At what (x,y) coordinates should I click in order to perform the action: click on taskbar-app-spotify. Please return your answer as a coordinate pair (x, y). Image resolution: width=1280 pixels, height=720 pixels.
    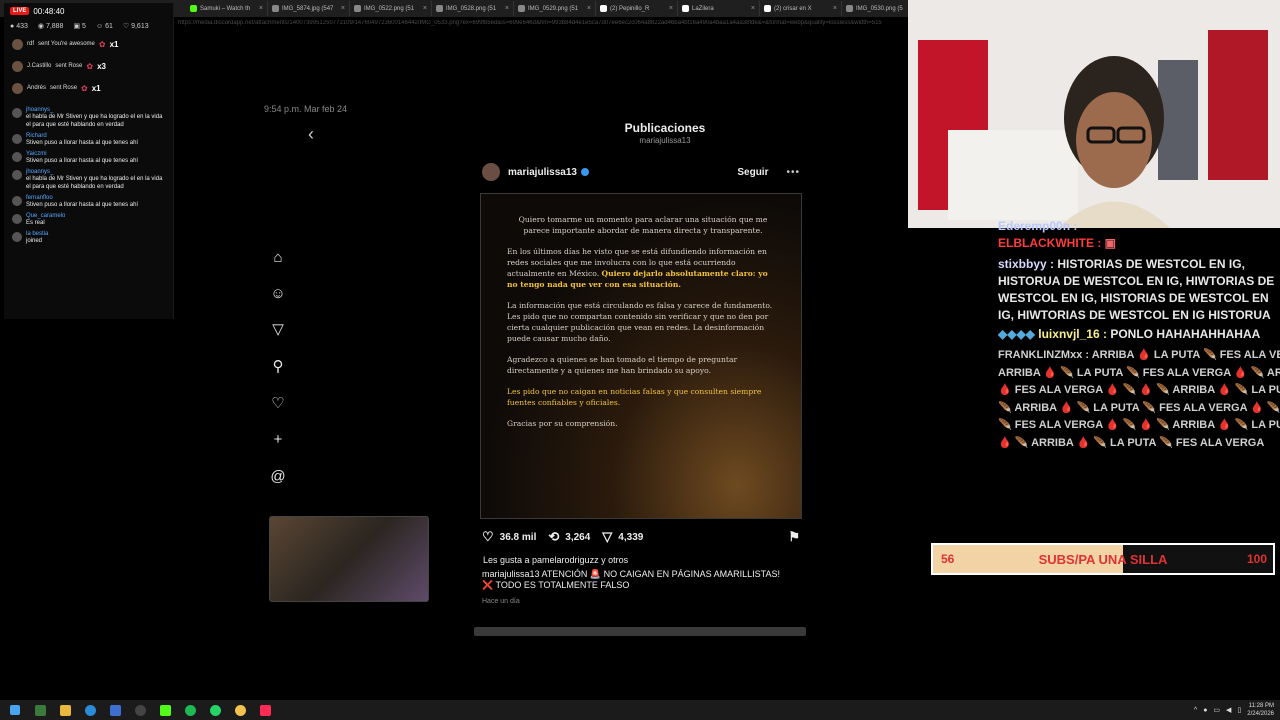
    Looking at the image, I should click on (190, 710).